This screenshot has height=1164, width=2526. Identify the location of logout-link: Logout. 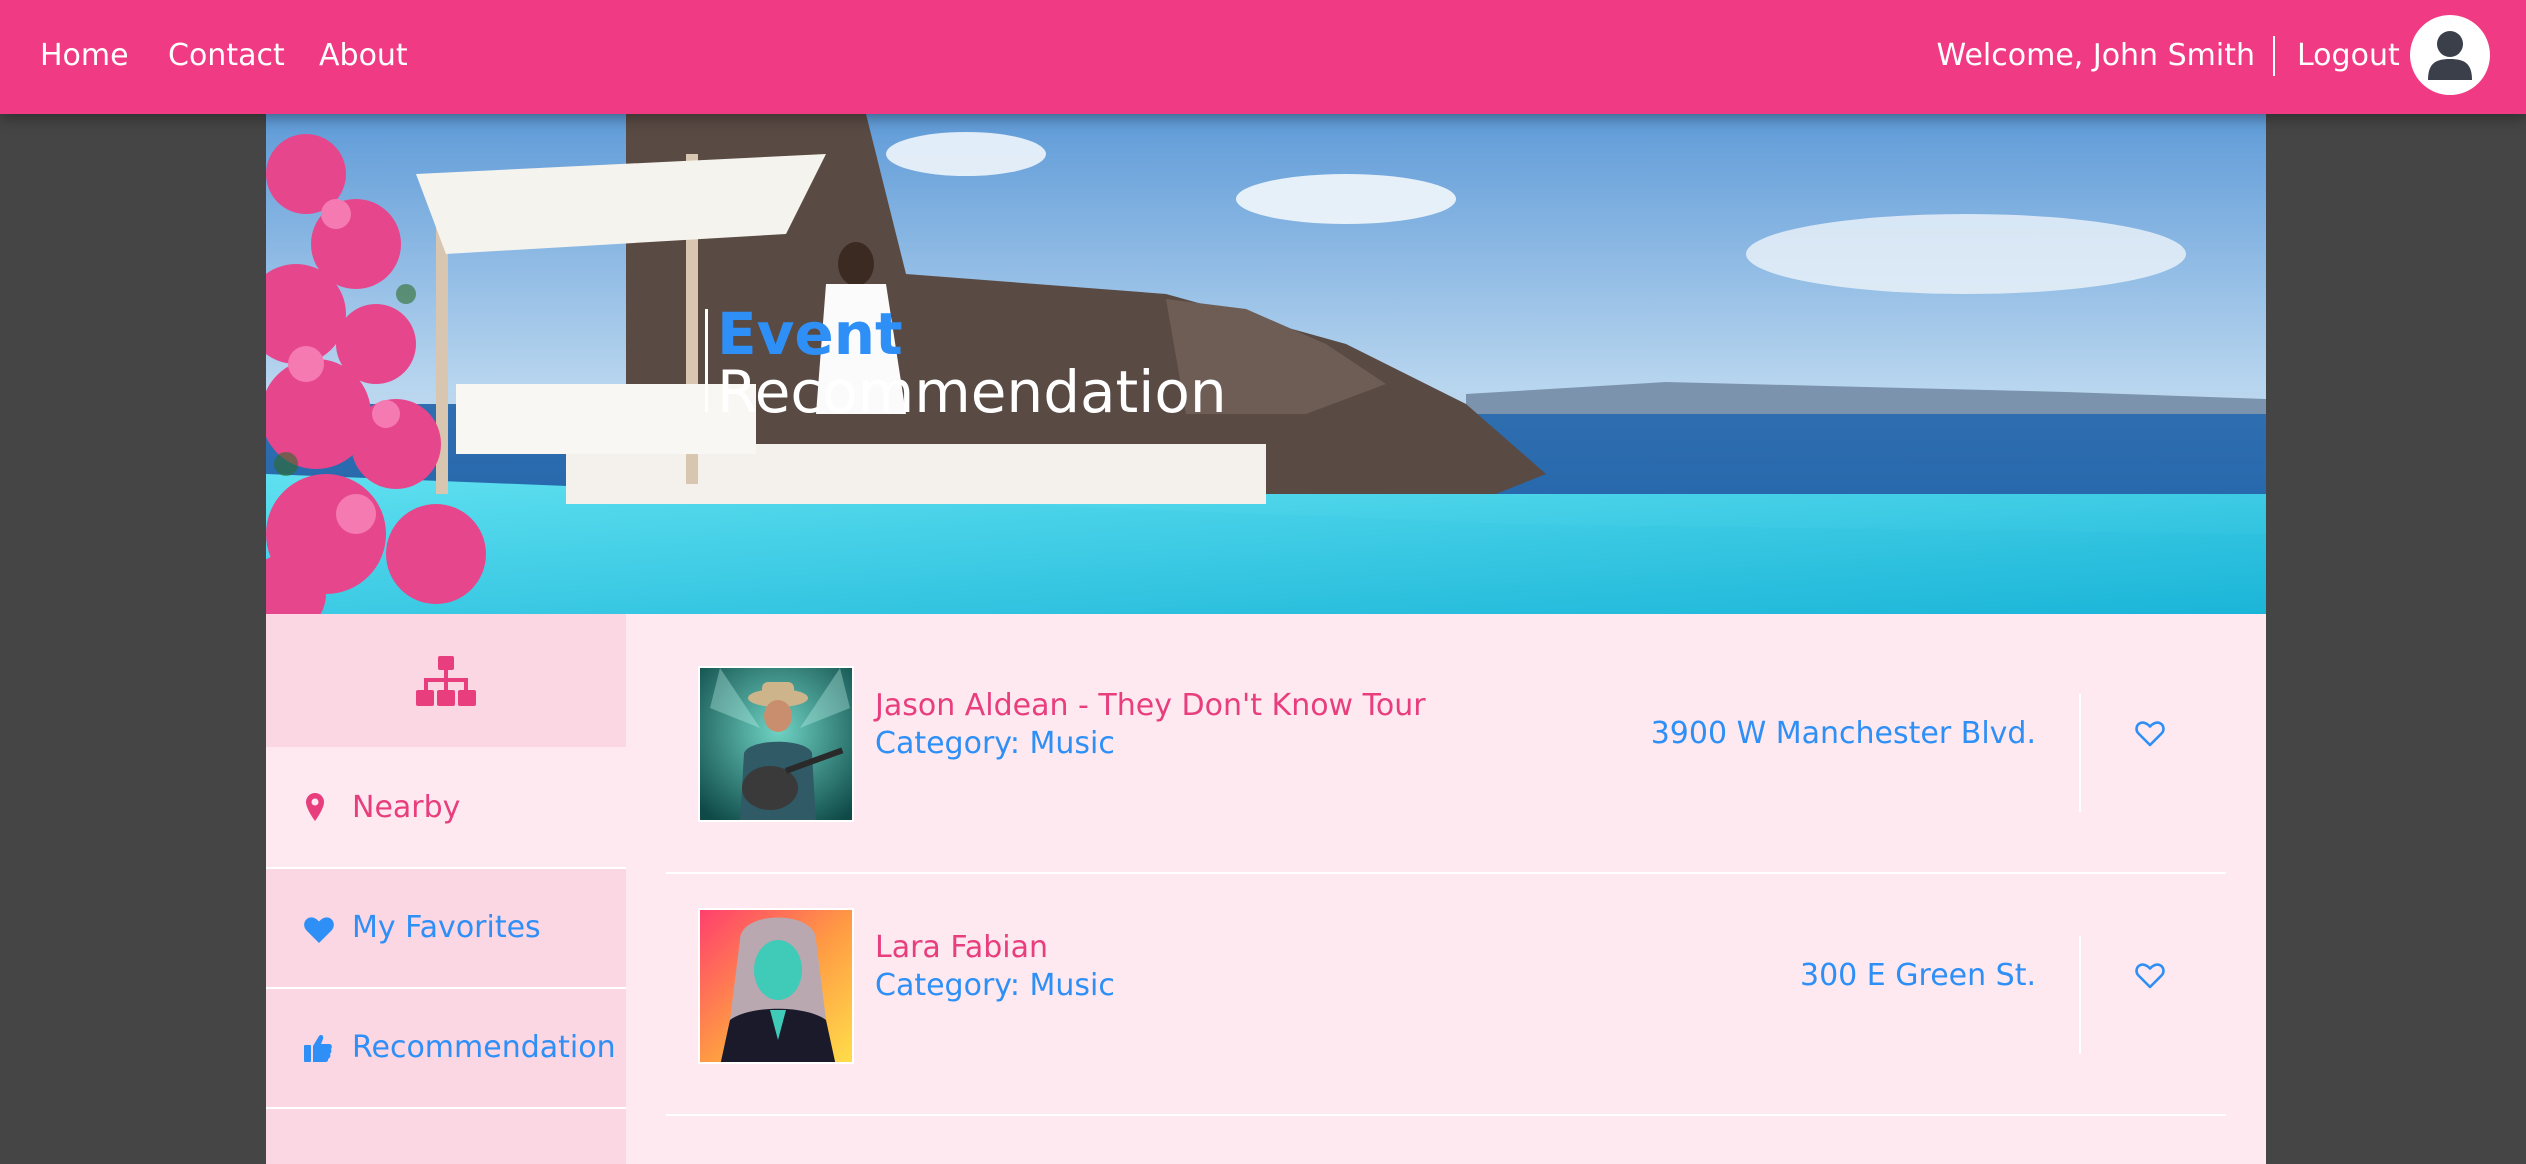
(2348, 56).